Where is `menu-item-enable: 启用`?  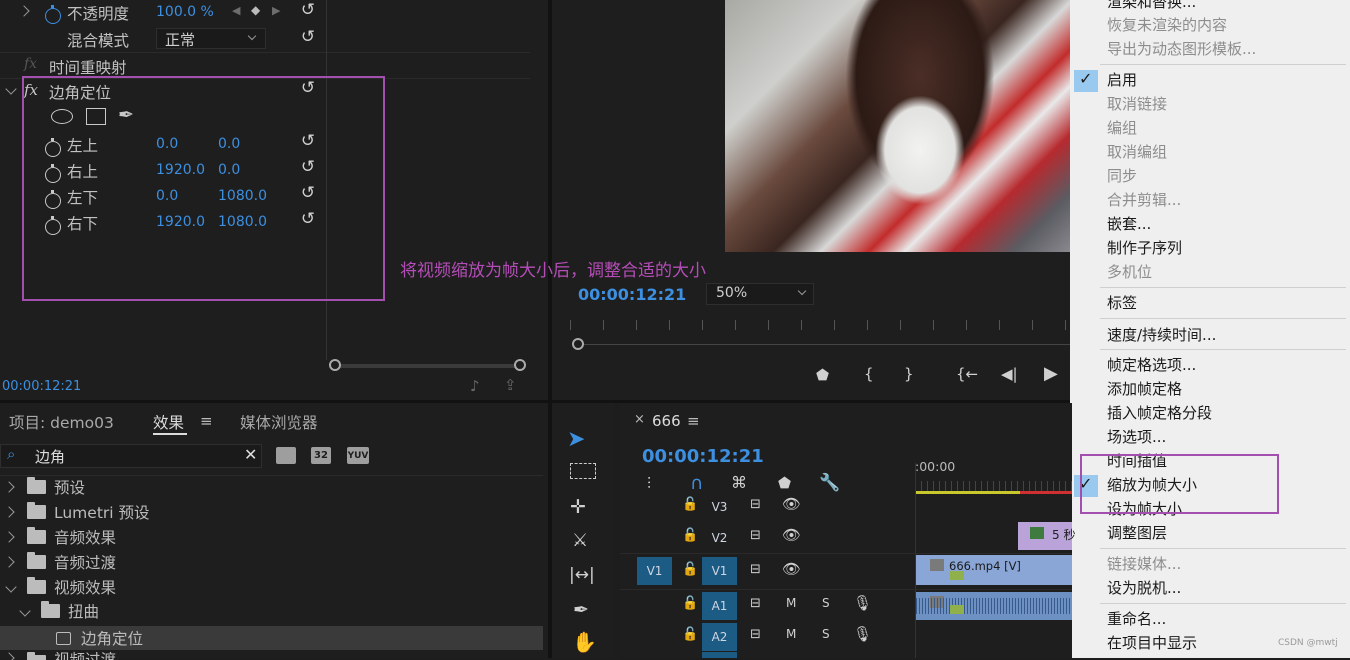 menu-item-enable: 启用 is located at coordinates (1122, 80).